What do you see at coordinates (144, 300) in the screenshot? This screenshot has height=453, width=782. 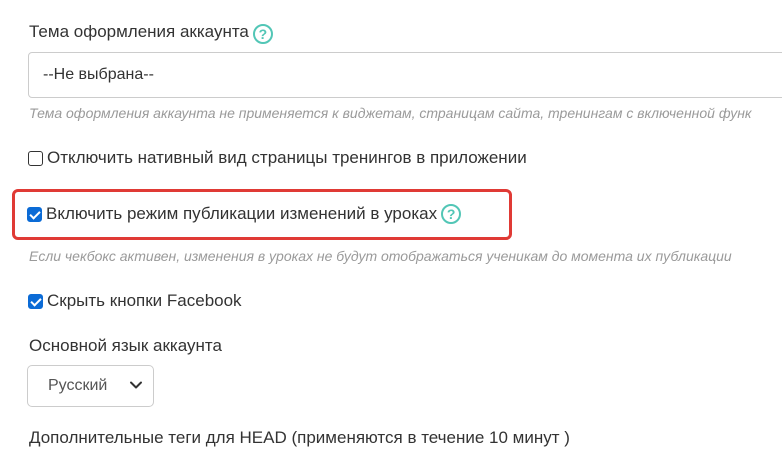 I see `hide-facebook-label: Скрыть кнопки Facebook` at bounding box center [144, 300].